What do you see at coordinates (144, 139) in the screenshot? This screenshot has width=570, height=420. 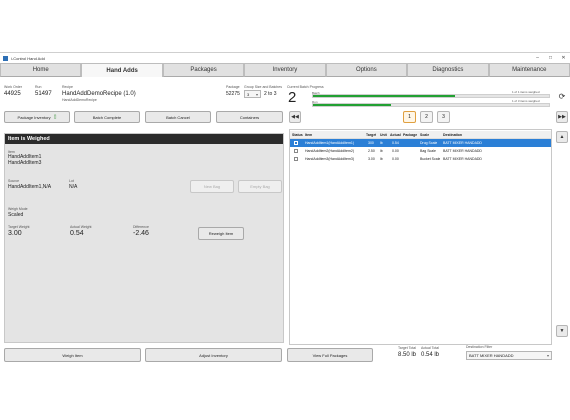 I see `panel-title: Item is Weighed` at bounding box center [144, 139].